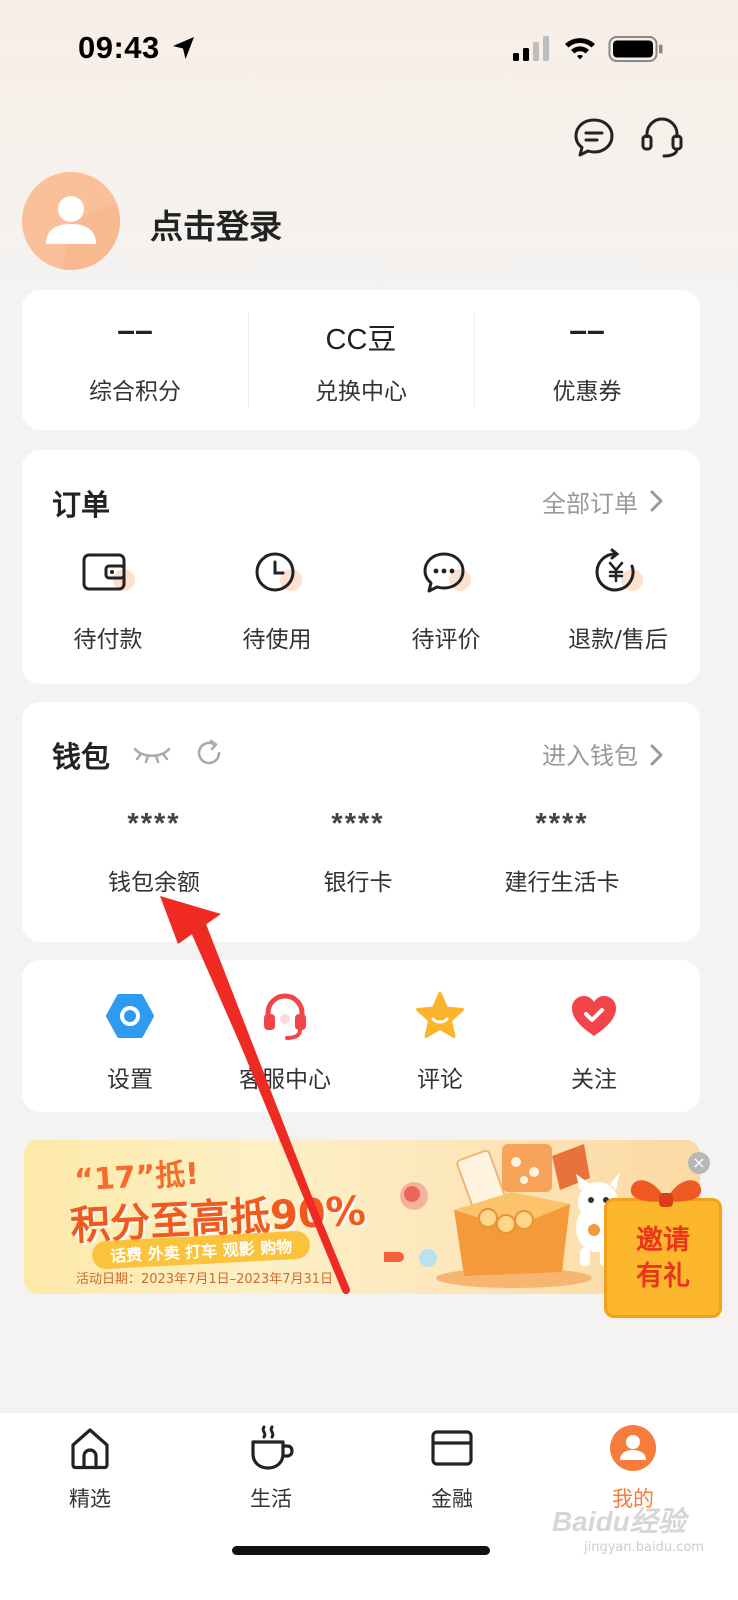 The height and width of the screenshot is (1600, 738). I want to click on order-refund: 退款/售后, so click(618, 606).